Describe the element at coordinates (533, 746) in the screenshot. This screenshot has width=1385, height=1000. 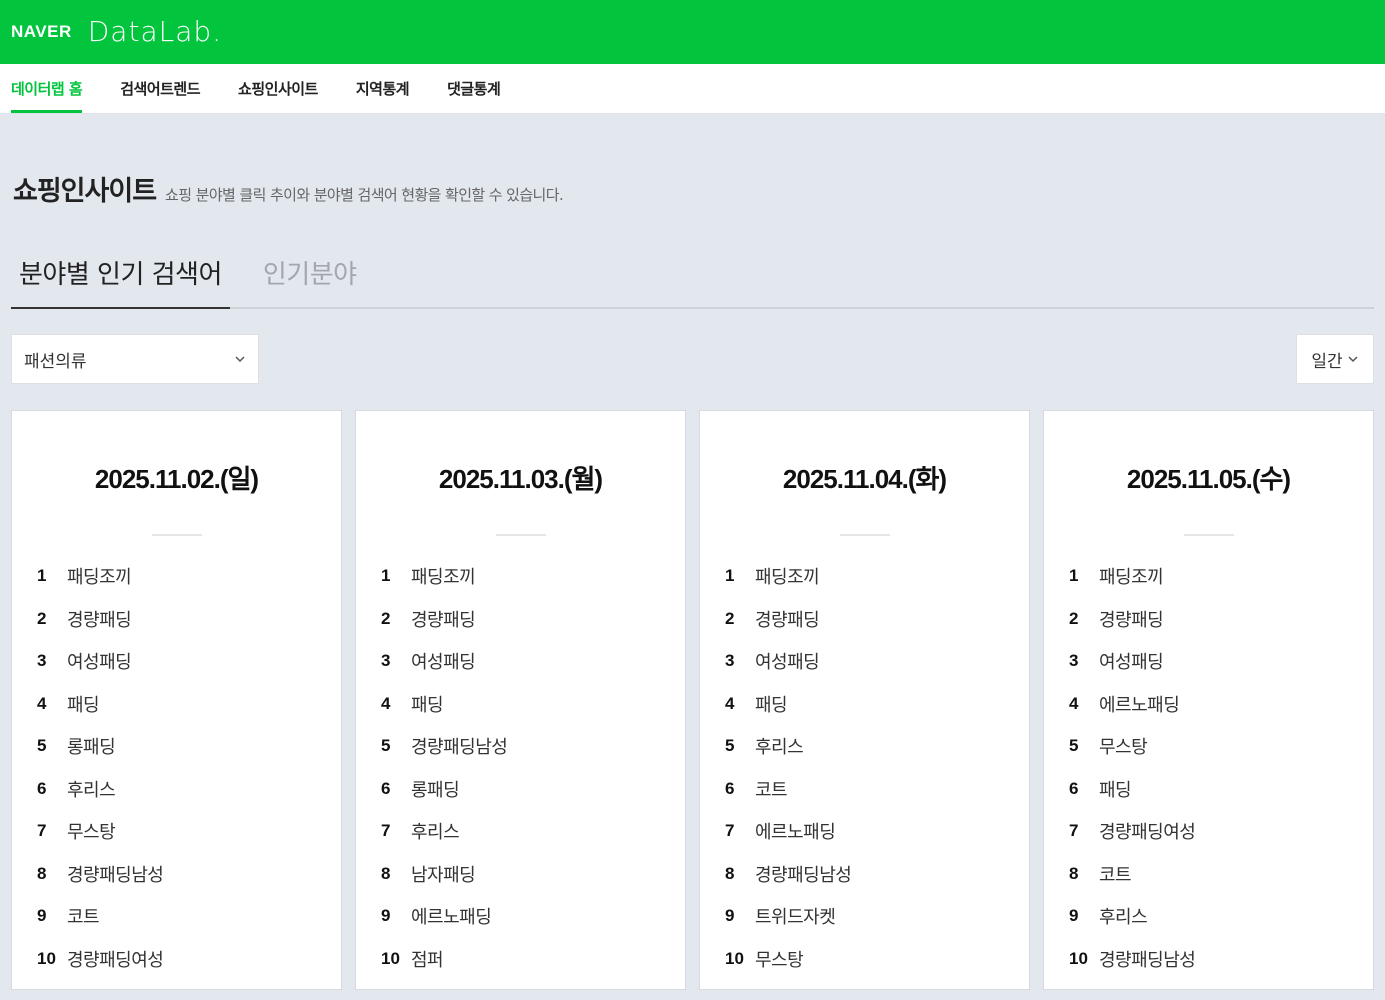
I see `rank-item: 5 경량패딩남성` at that location.